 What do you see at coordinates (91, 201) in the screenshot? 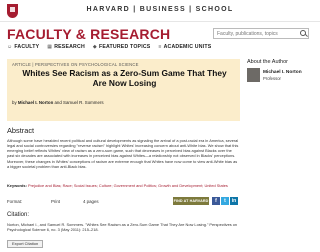
I see `pages-count: 4 pages` at bounding box center [91, 201].